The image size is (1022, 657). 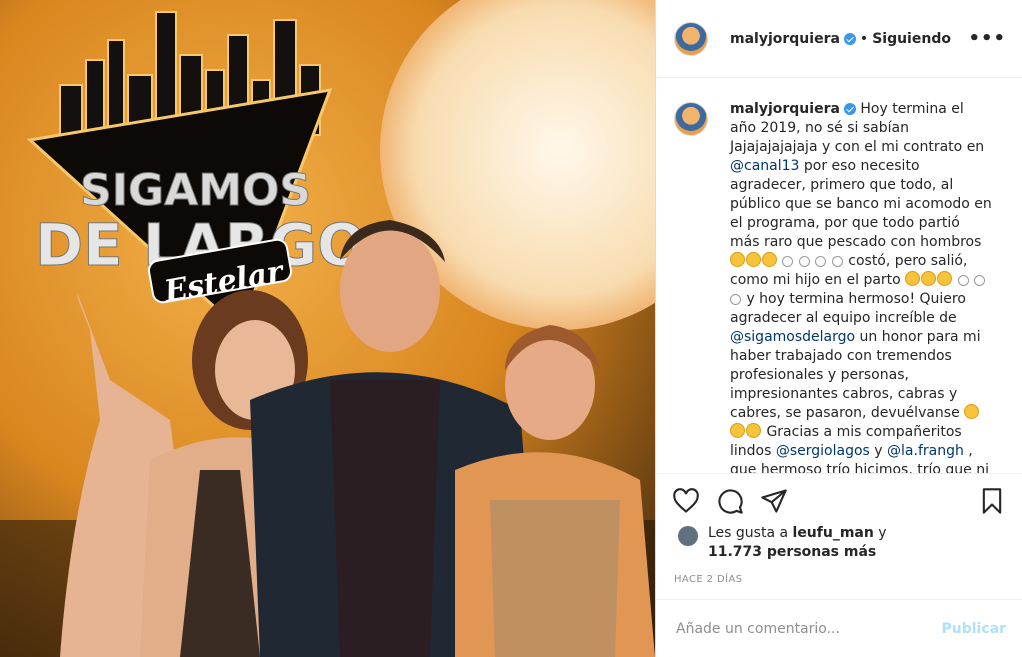 I want to click on author-avatar, so click(x=691, y=38).